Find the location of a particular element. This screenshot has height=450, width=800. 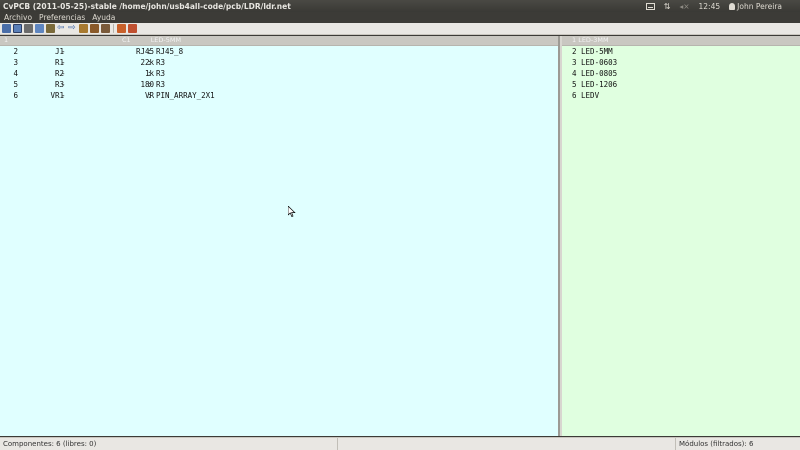

status-middle is located at coordinates (507, 444).